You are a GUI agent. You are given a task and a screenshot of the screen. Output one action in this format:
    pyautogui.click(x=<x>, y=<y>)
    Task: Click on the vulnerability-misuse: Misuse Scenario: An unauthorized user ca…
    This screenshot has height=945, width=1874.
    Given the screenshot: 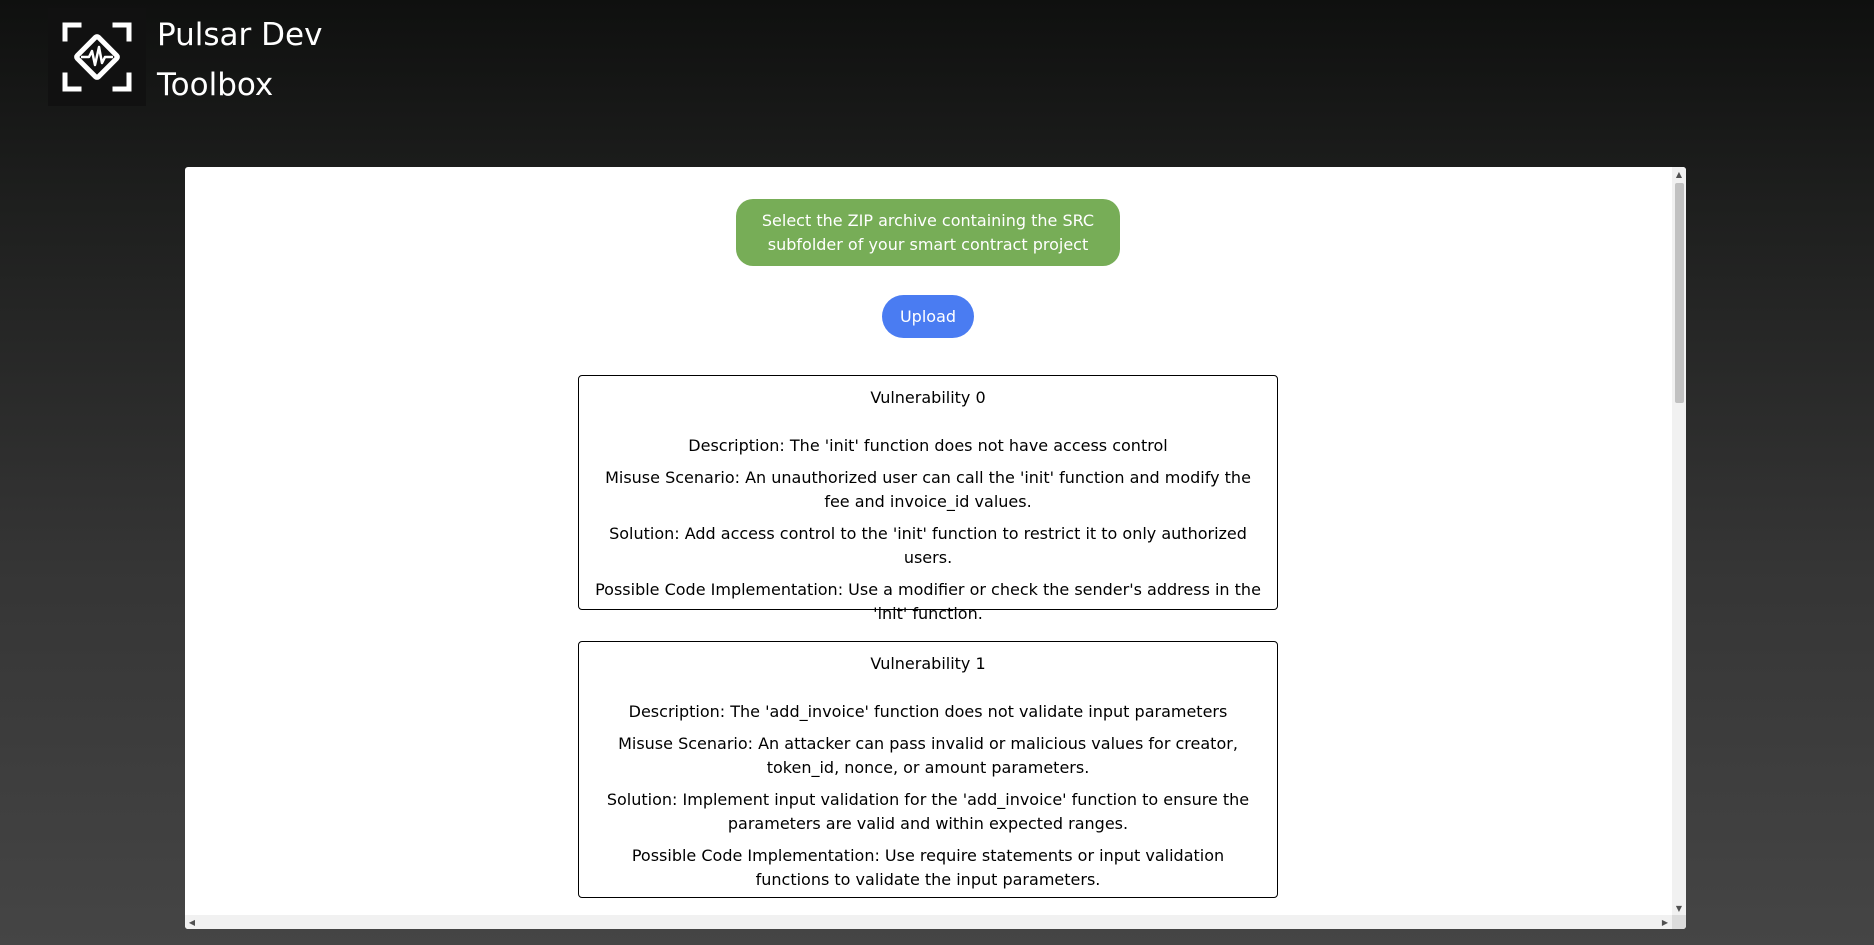 What is the action you would take?
    pyautogui.click(x=928, y=489)
    